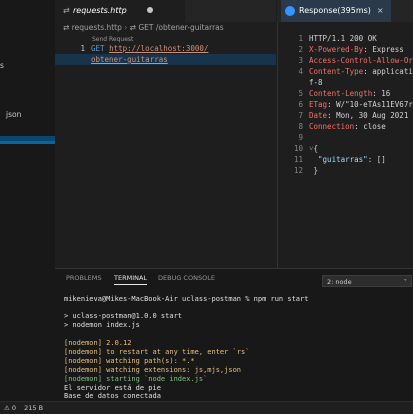  I want to click on code-line: 1 GET http://localhost:3000/, so click(165, 48).